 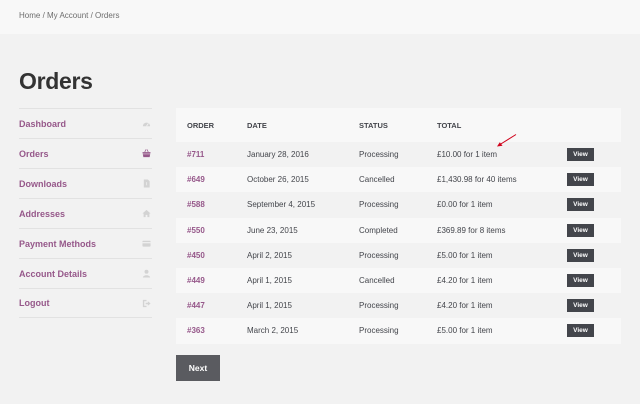 What do you see at coordinates (292, 180) in the screenshot?
I see `order-date: October 26, 2015` at bounding box center [292, 180].